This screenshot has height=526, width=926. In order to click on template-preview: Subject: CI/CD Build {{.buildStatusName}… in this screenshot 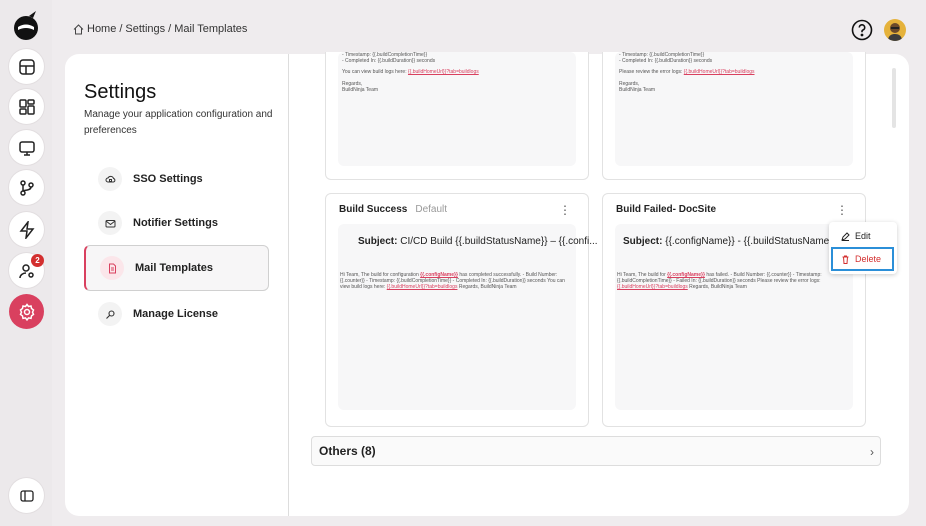, I will do `click(468, 317)`.